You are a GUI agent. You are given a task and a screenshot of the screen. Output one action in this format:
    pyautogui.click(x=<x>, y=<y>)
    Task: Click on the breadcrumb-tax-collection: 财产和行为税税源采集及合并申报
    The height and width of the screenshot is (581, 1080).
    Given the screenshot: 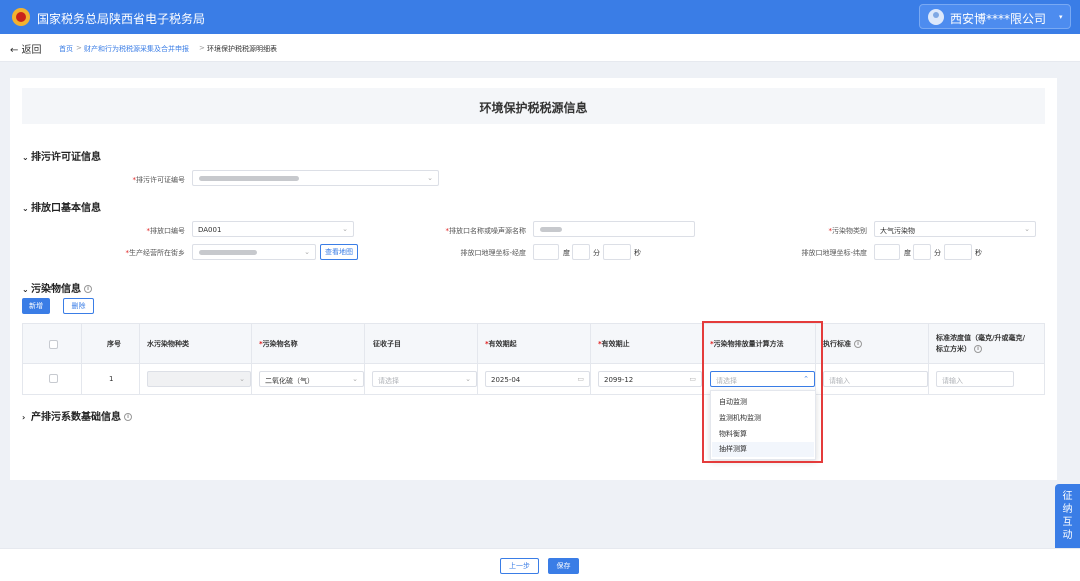 What is the action you would take?
    pyautogui.click(x=136, y=49)
    